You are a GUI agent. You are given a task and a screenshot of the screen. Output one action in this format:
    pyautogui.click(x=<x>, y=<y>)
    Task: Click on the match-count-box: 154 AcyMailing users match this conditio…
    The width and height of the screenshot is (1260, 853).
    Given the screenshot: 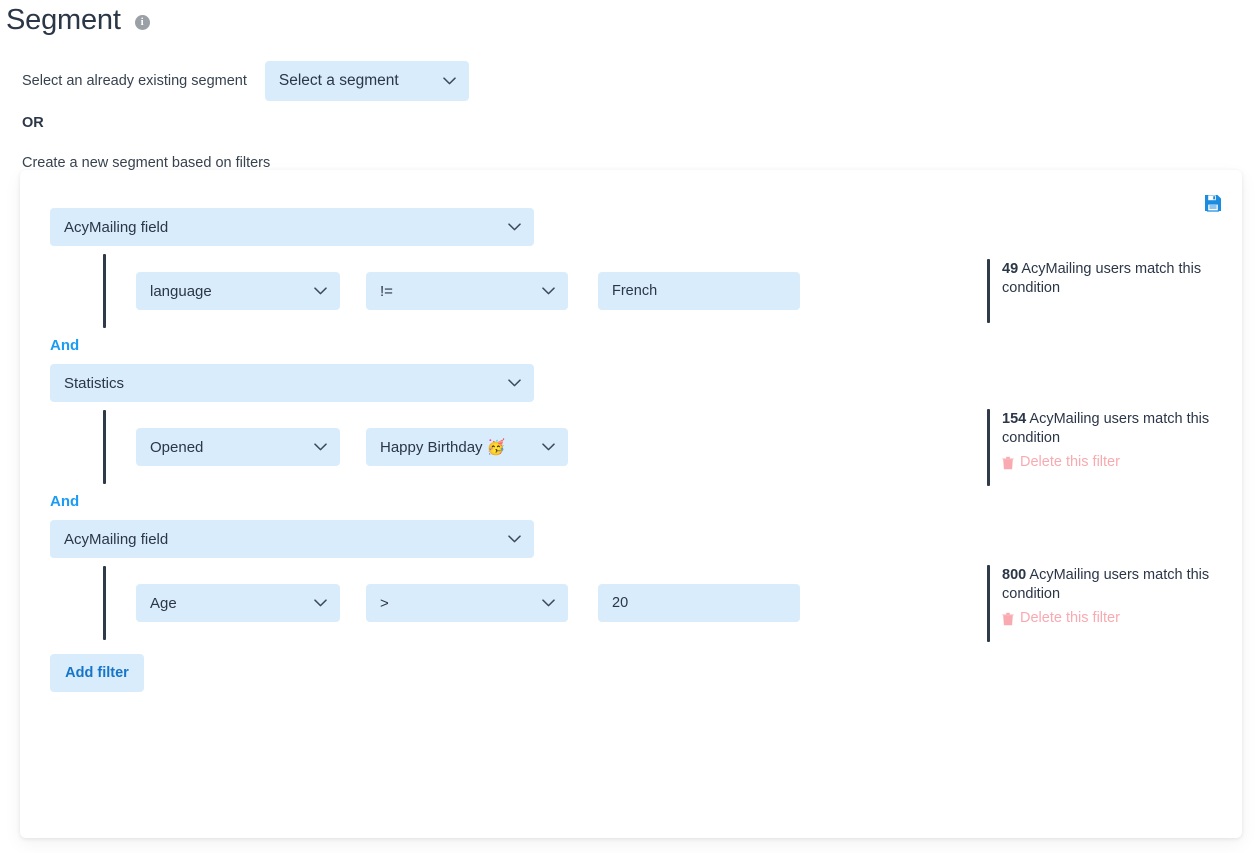 What is the action you would take?
    pyautogui.click(x=1119, y=447)
    